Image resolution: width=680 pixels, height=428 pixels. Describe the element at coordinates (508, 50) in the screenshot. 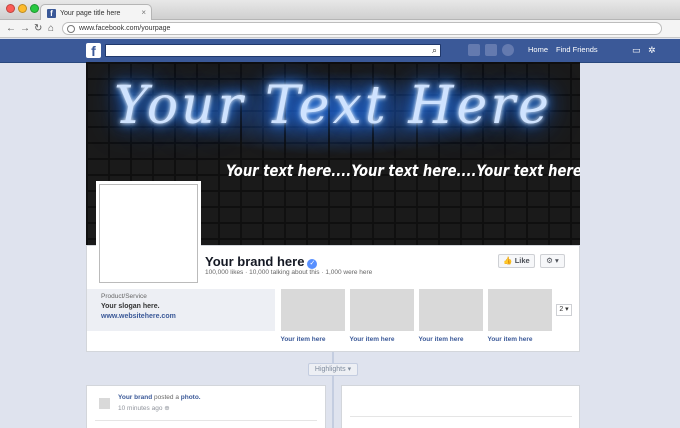

I see `notifications-globe-icon` at that location.